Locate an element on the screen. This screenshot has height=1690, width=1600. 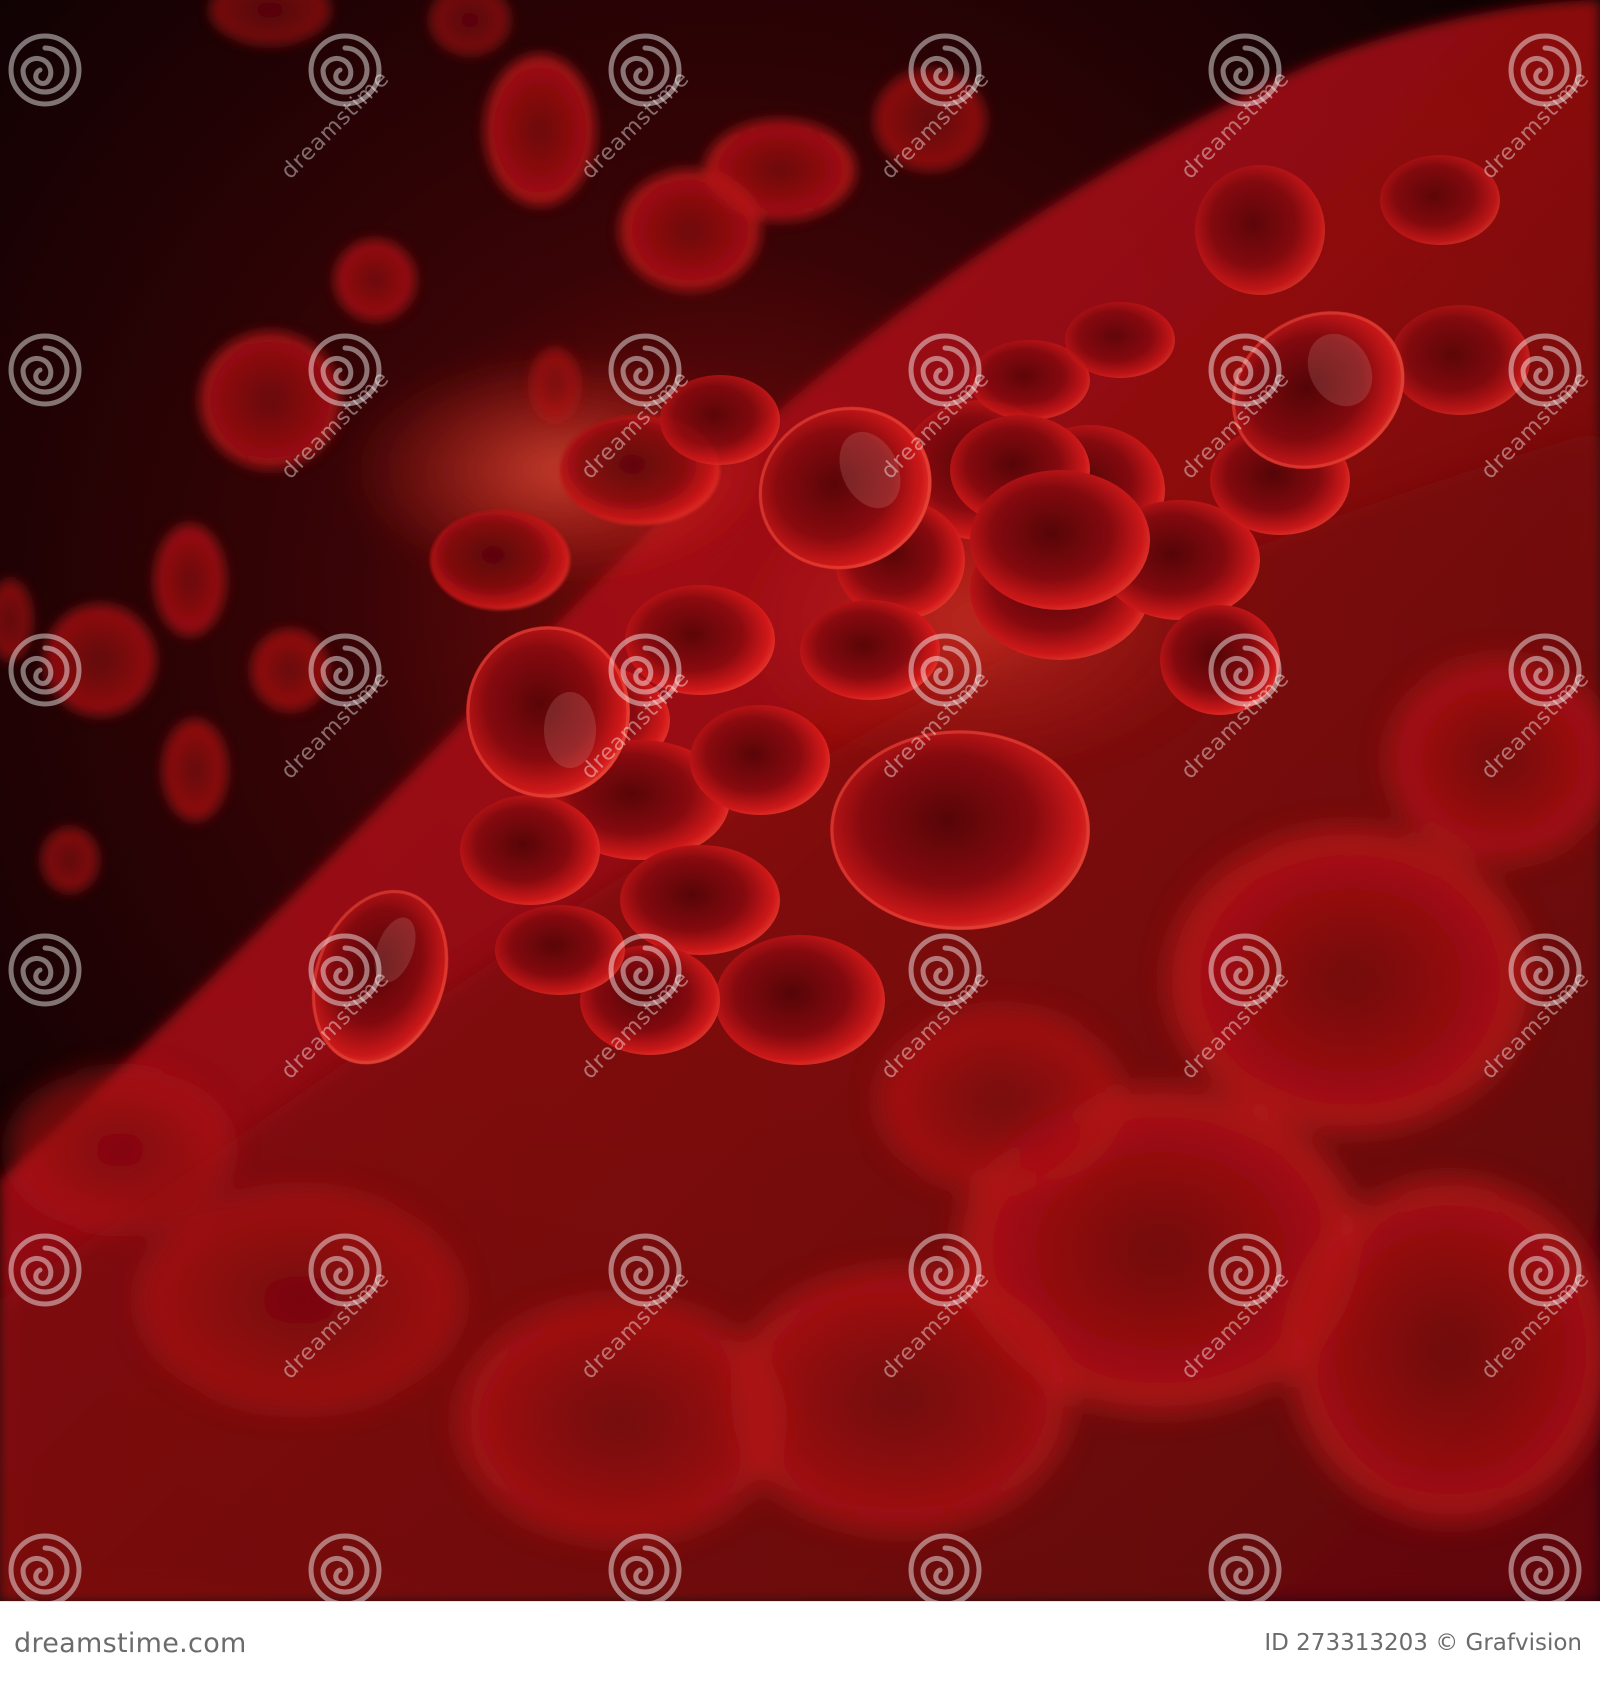
image-credit: ID 273313203 © Grafvision is located at coordinates (1423, 1643).